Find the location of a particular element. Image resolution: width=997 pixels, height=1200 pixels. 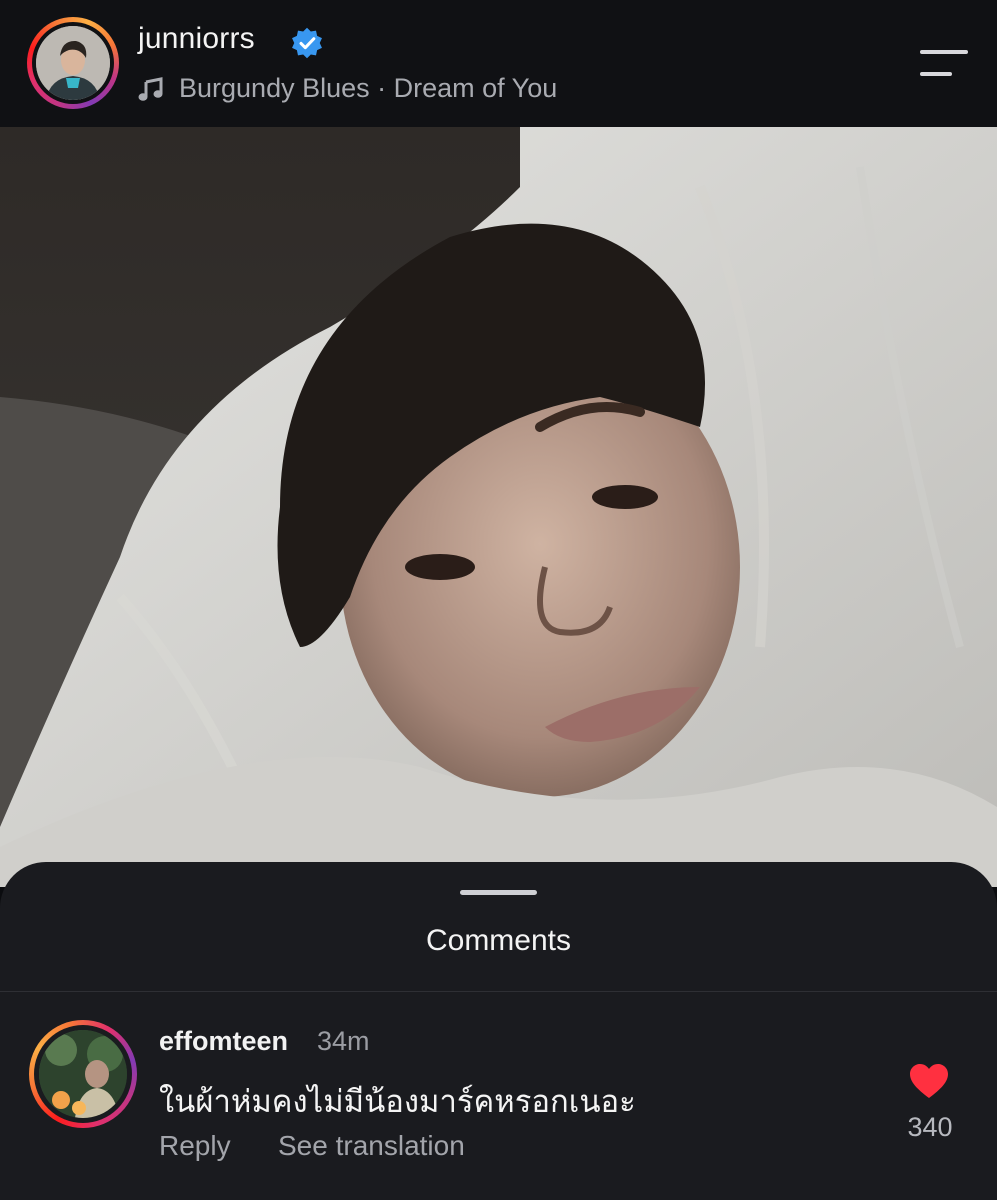

music-note-icon is located at coordinates (150, 89).